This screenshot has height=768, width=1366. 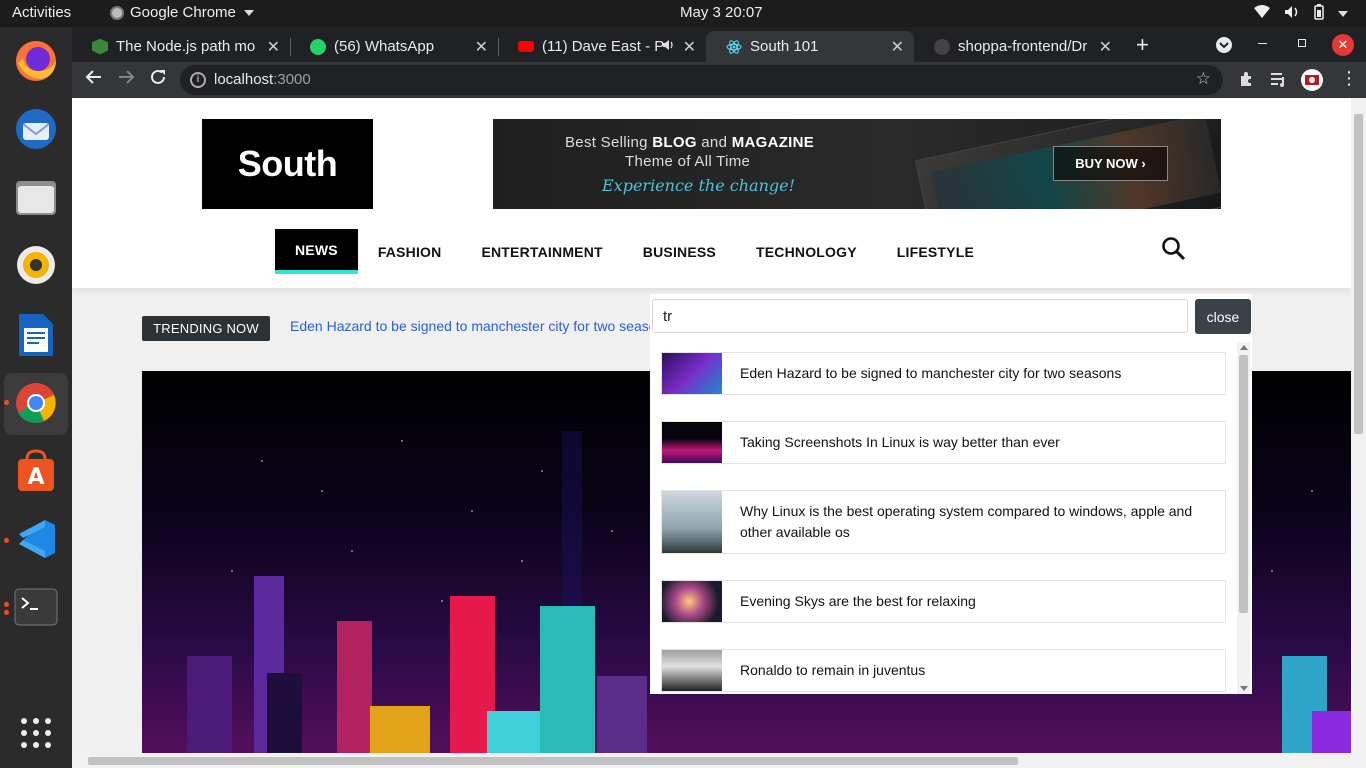 What do you see at coordinates (1247, 81) in the screenshot?
I see `extensions-icon` at bounding box center [1247, 81].